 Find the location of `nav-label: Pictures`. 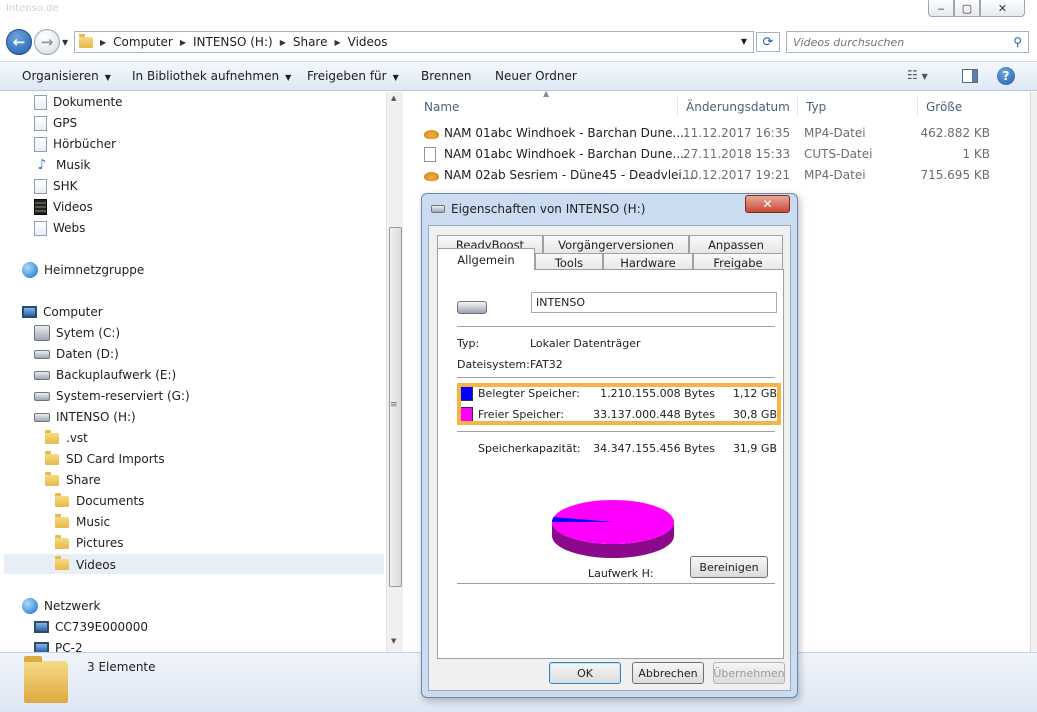

nav-label: Pictures is located at coordinates (100, 543).